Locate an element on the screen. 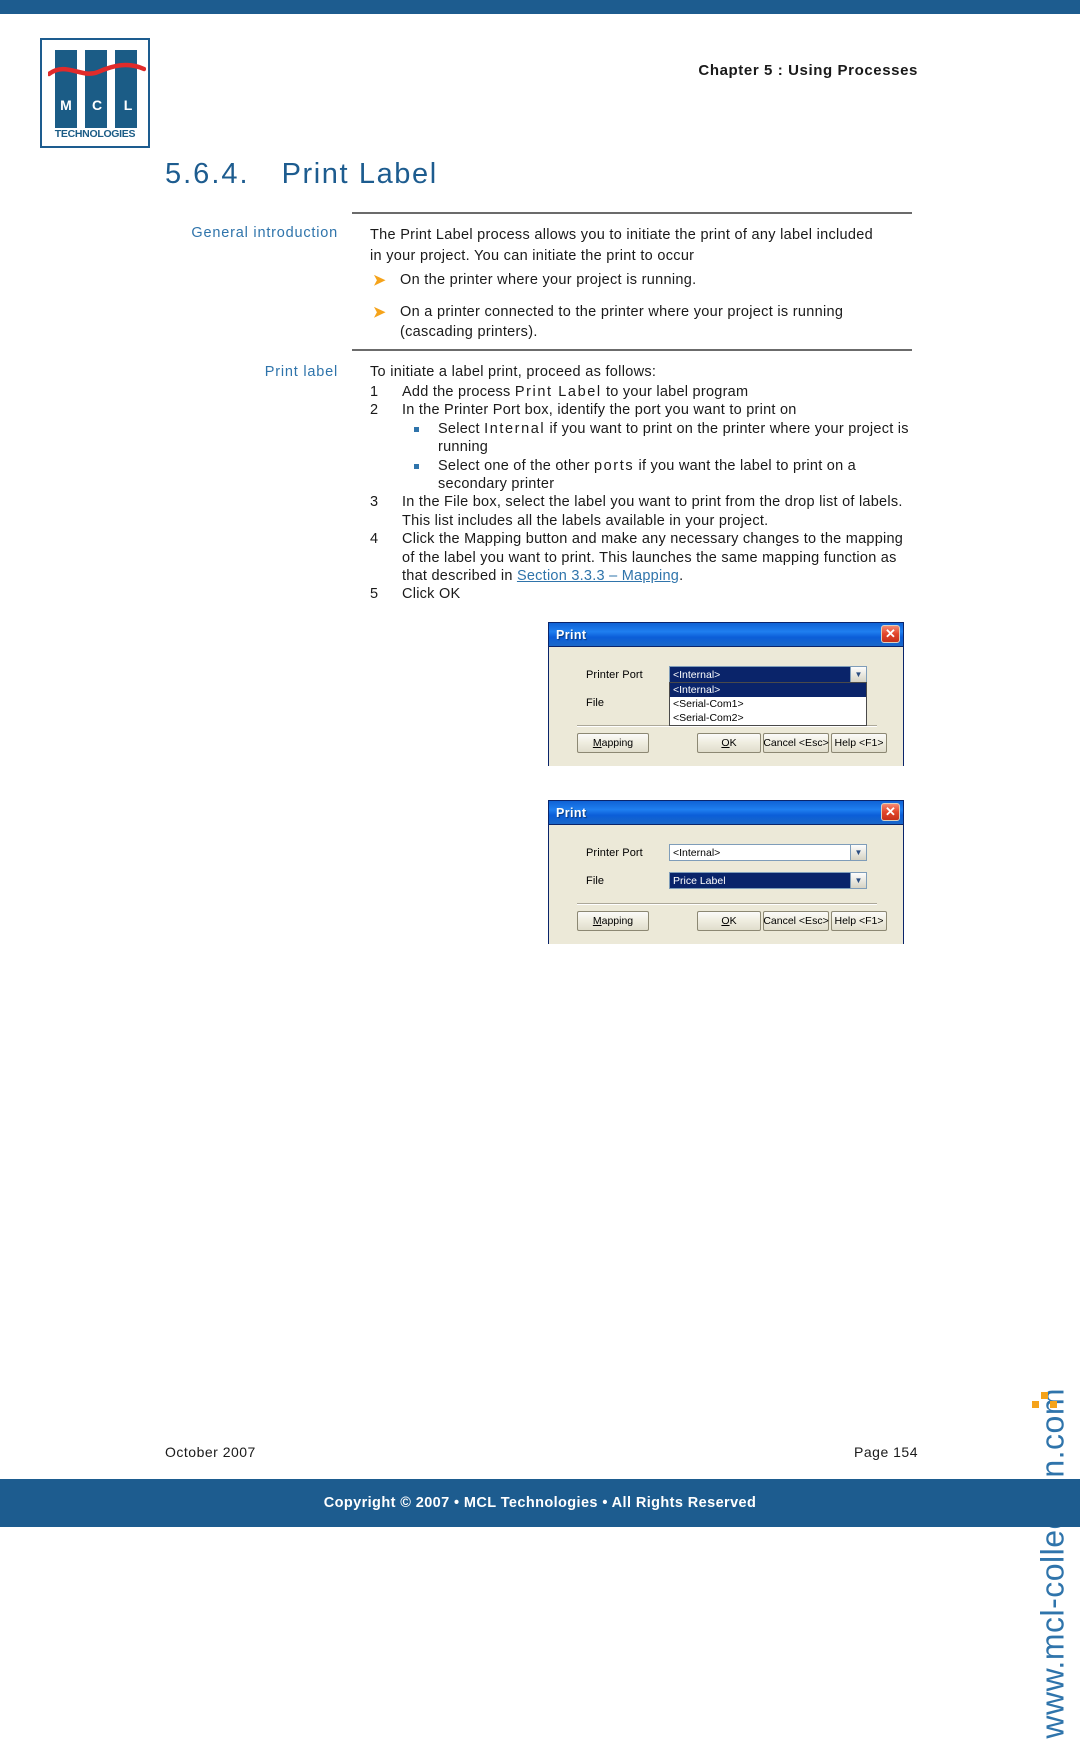 The image size is (1080, 1739). step-number: 4 is located at coordinates (374, 539).